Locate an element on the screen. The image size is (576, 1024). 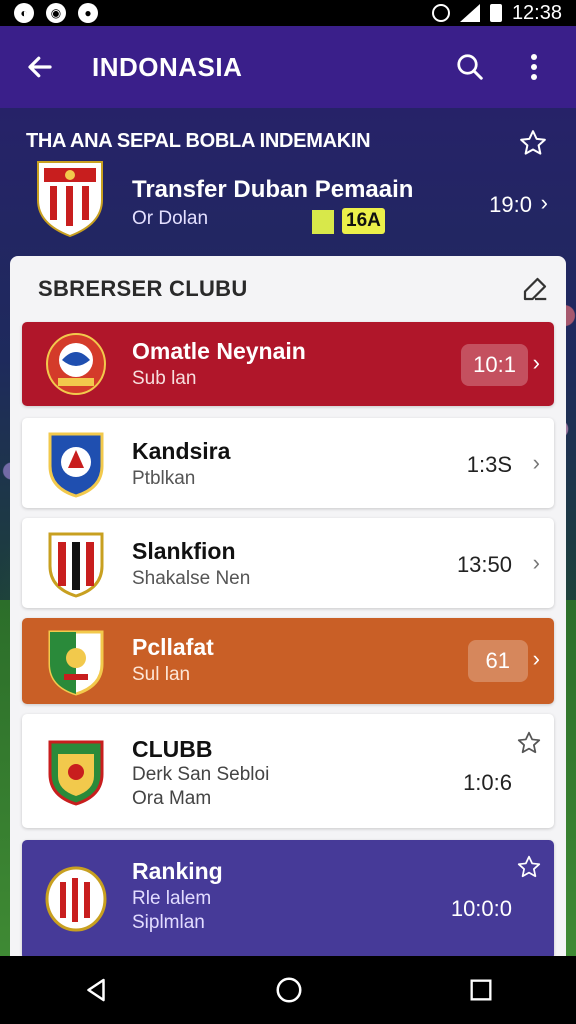
featured-subtitle: Or Dolan is located at coordinates (170, 218).